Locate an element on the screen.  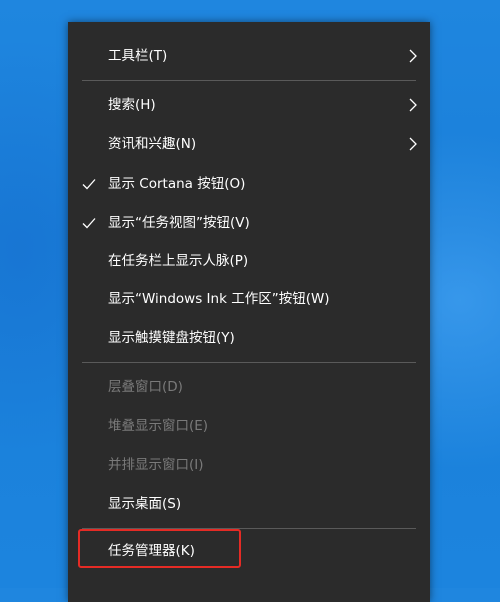
menu-item-label: 显示“任务视图”按钮(V) is located at coordinates (179, 223).